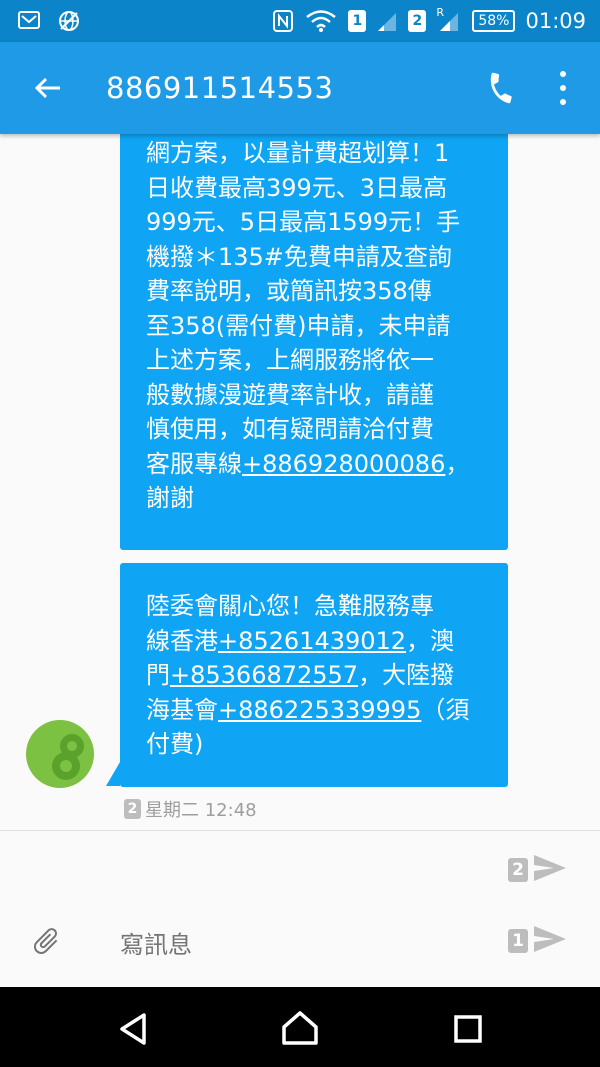  I want to click on home-icon, so click(300, 1029).